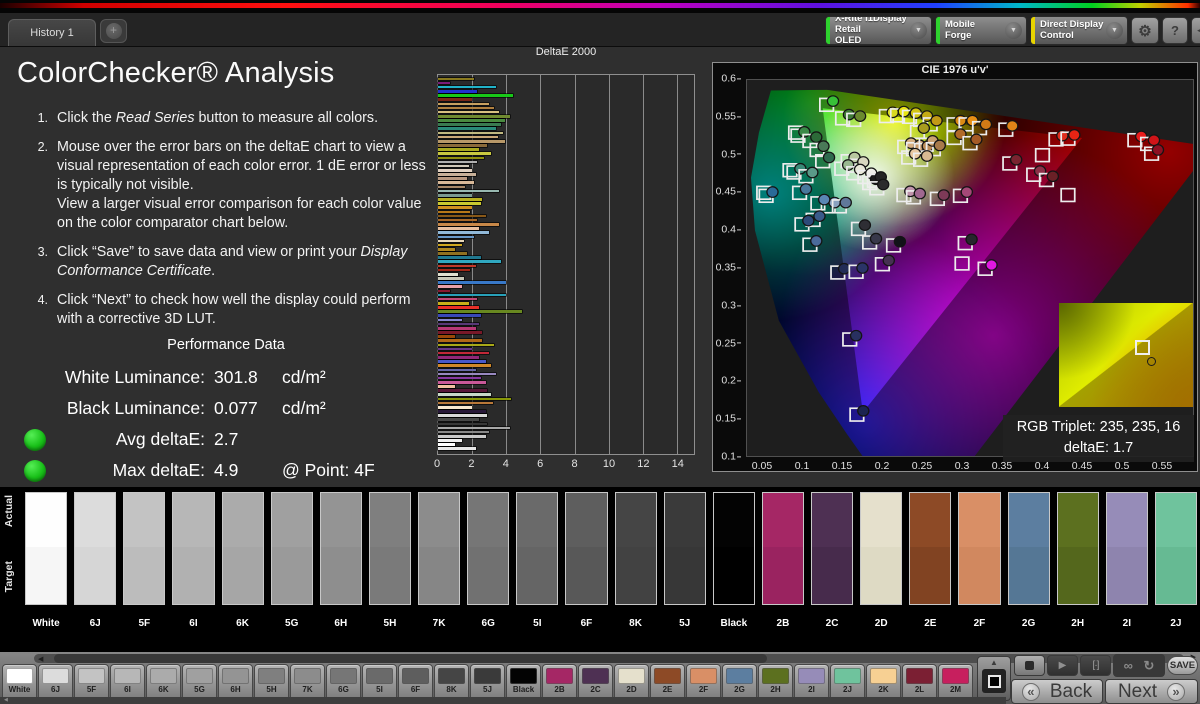 Image resolution: width=1200 pixels, height=704 pixels. Describe the element at coordinates (878, 30) in the screenshot. I see `meter-selector-dropdown: X-Rite i1Display Retail OLED ▼` at that location.